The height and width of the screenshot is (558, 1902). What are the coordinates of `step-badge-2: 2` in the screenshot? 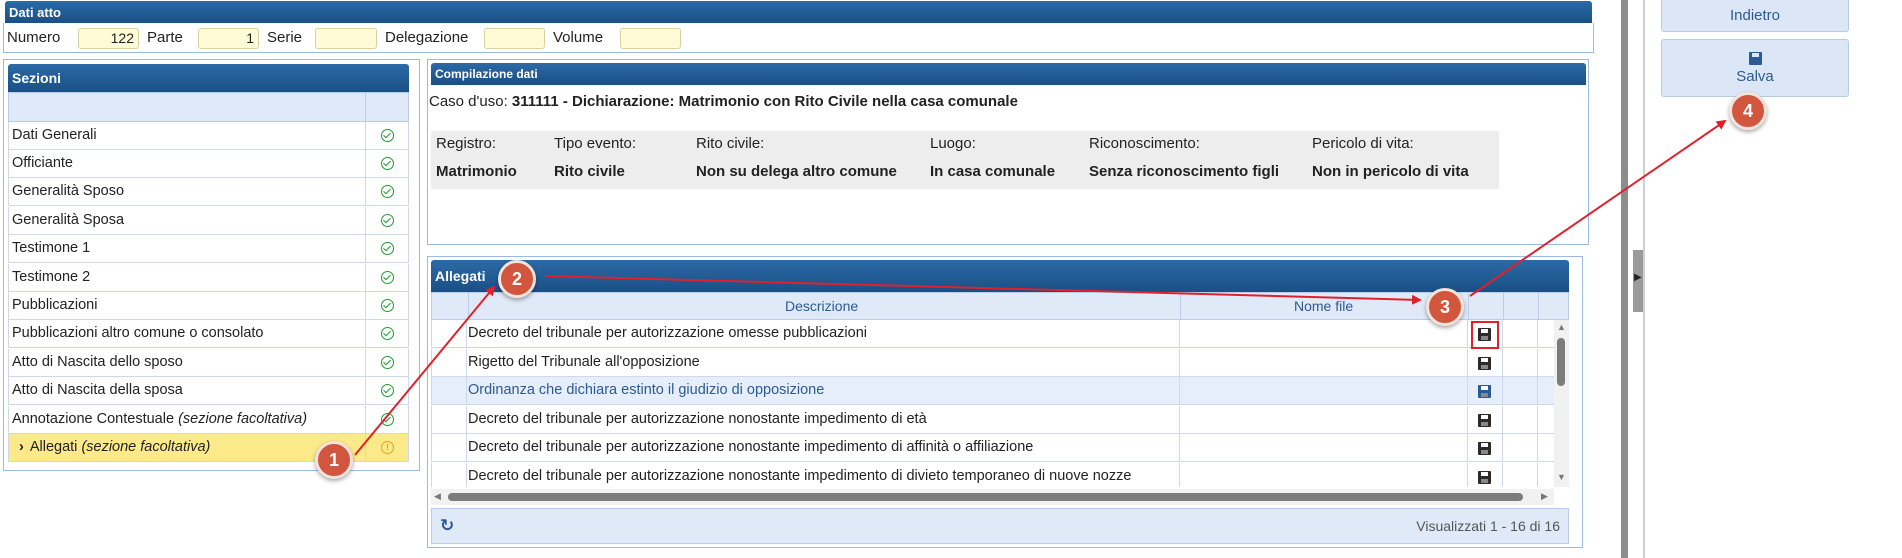 It's located at (517, 279).